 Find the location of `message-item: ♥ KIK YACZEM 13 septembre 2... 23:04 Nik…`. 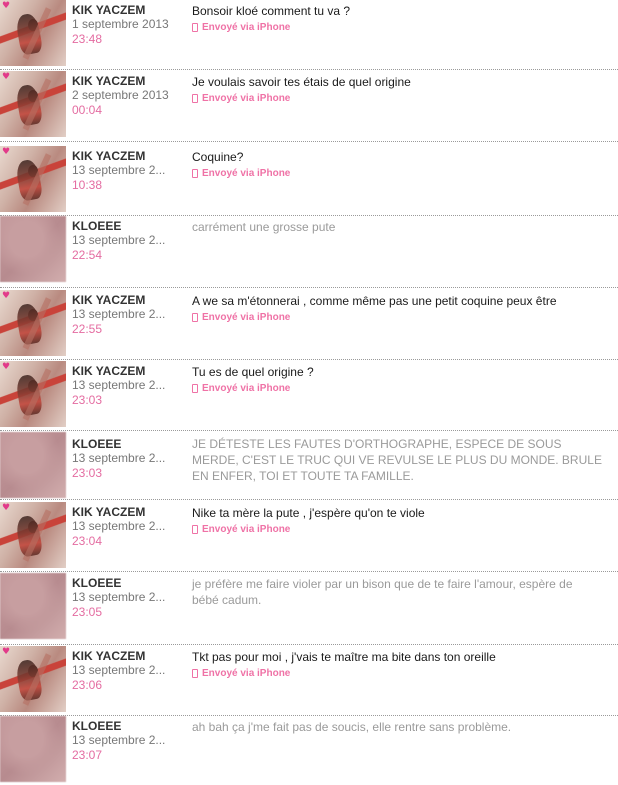

message-item: ♥ KIK YACZEM 13 septembre 2... 23:04 Nik… is located at coordinates (309, 537).